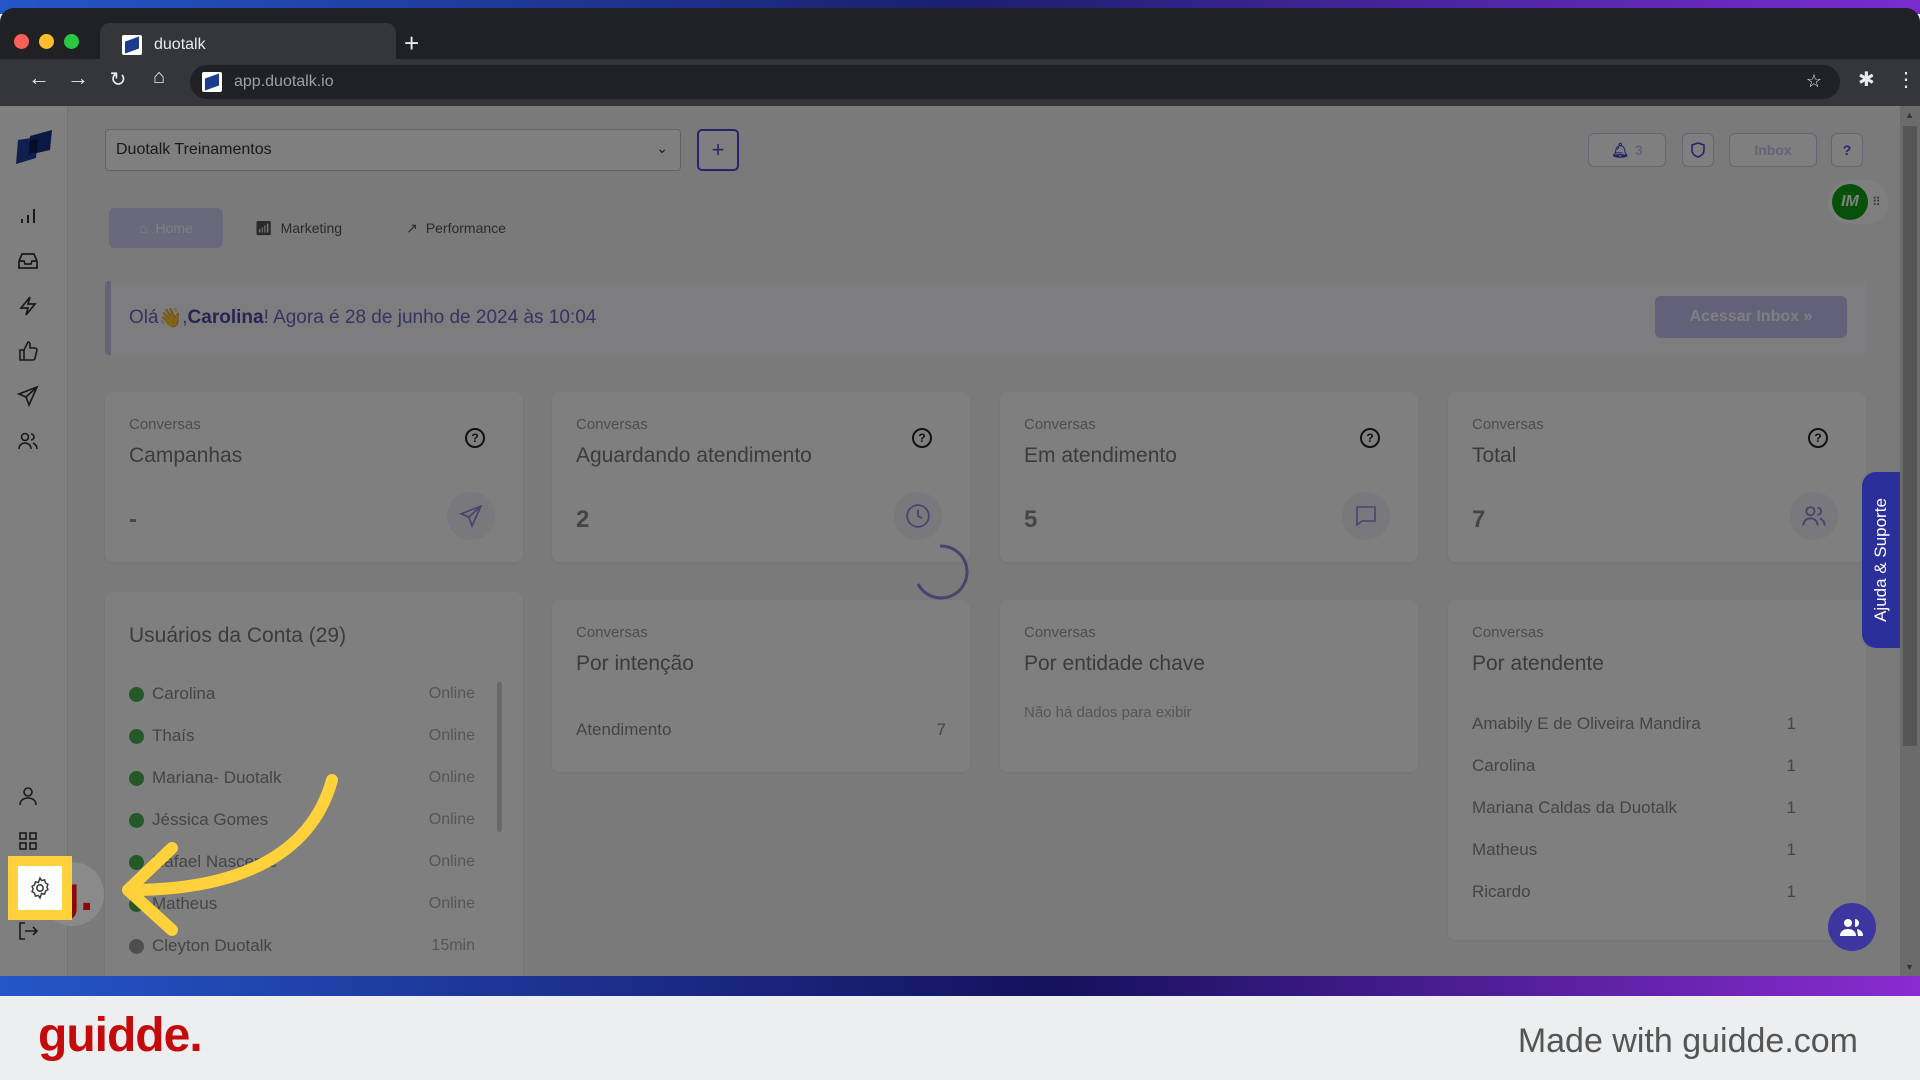 Image resolution: width=1920 pixels, height=1080 pixels. I want to click on browser-menu-icon: ⋮, so click(1906, 79).